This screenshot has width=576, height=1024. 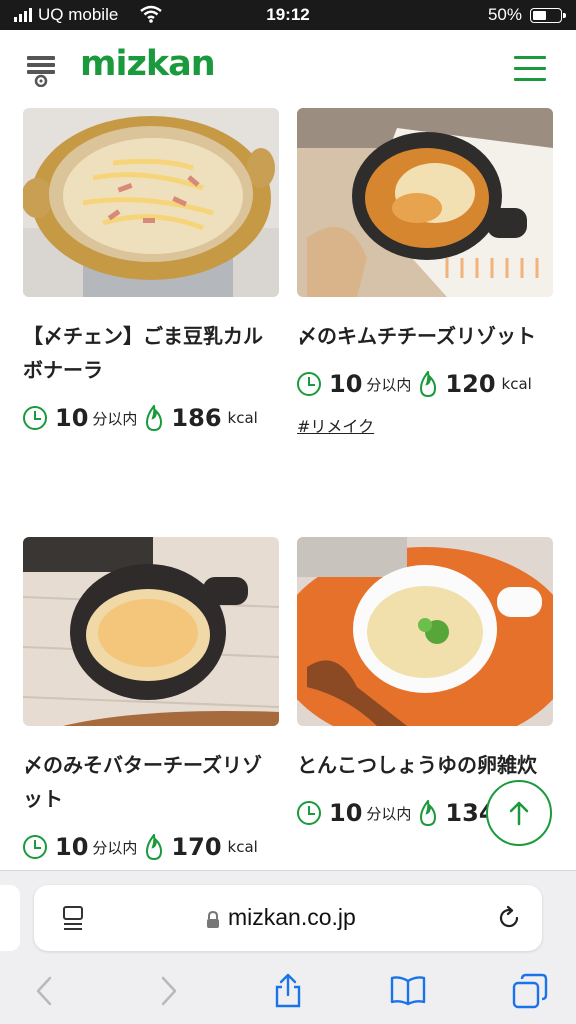 What do you see at coordinates (288, 69) in the screenshot?
I see `site-header: mizkan` at bounding box center [288, 69].